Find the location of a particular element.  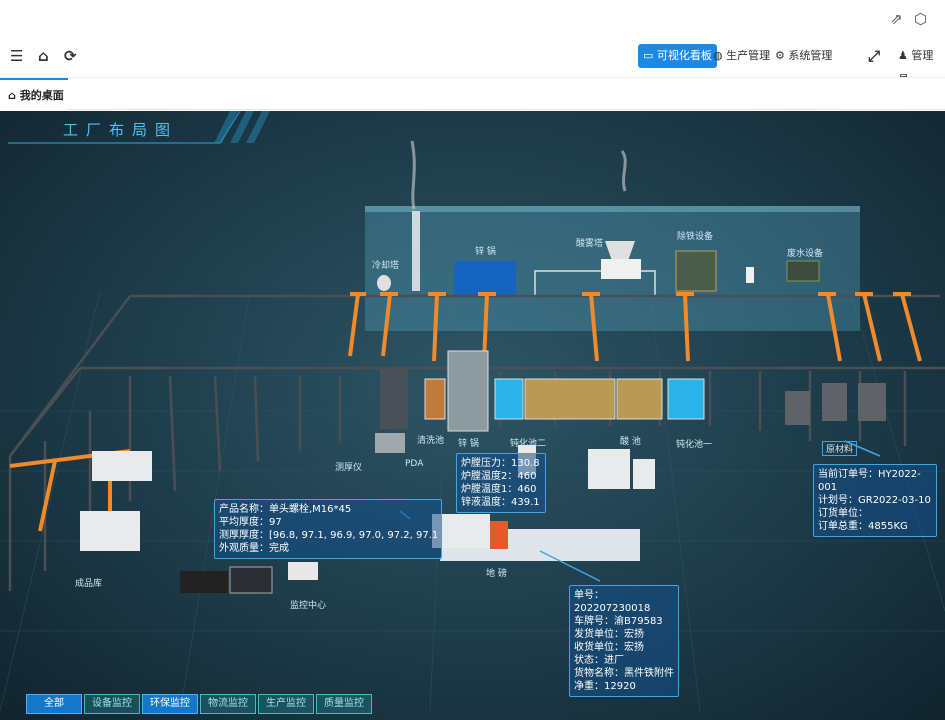

truck-cab is located at coordinates (499, 535).